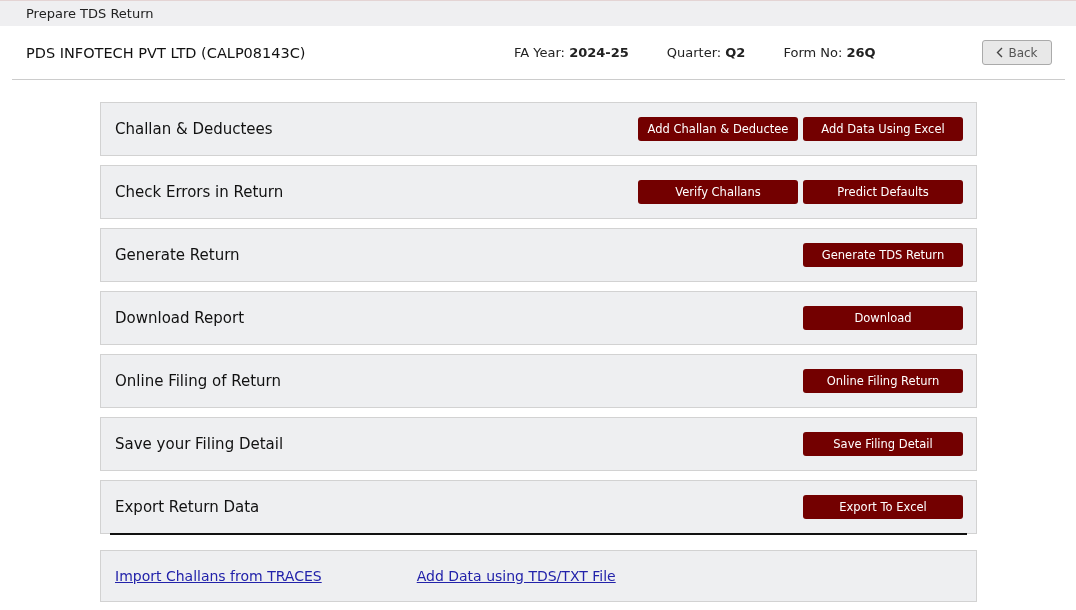  I want to click on company-name: PDS INFOTECH PVT LTD (CALP08143C), so click(166, 52).